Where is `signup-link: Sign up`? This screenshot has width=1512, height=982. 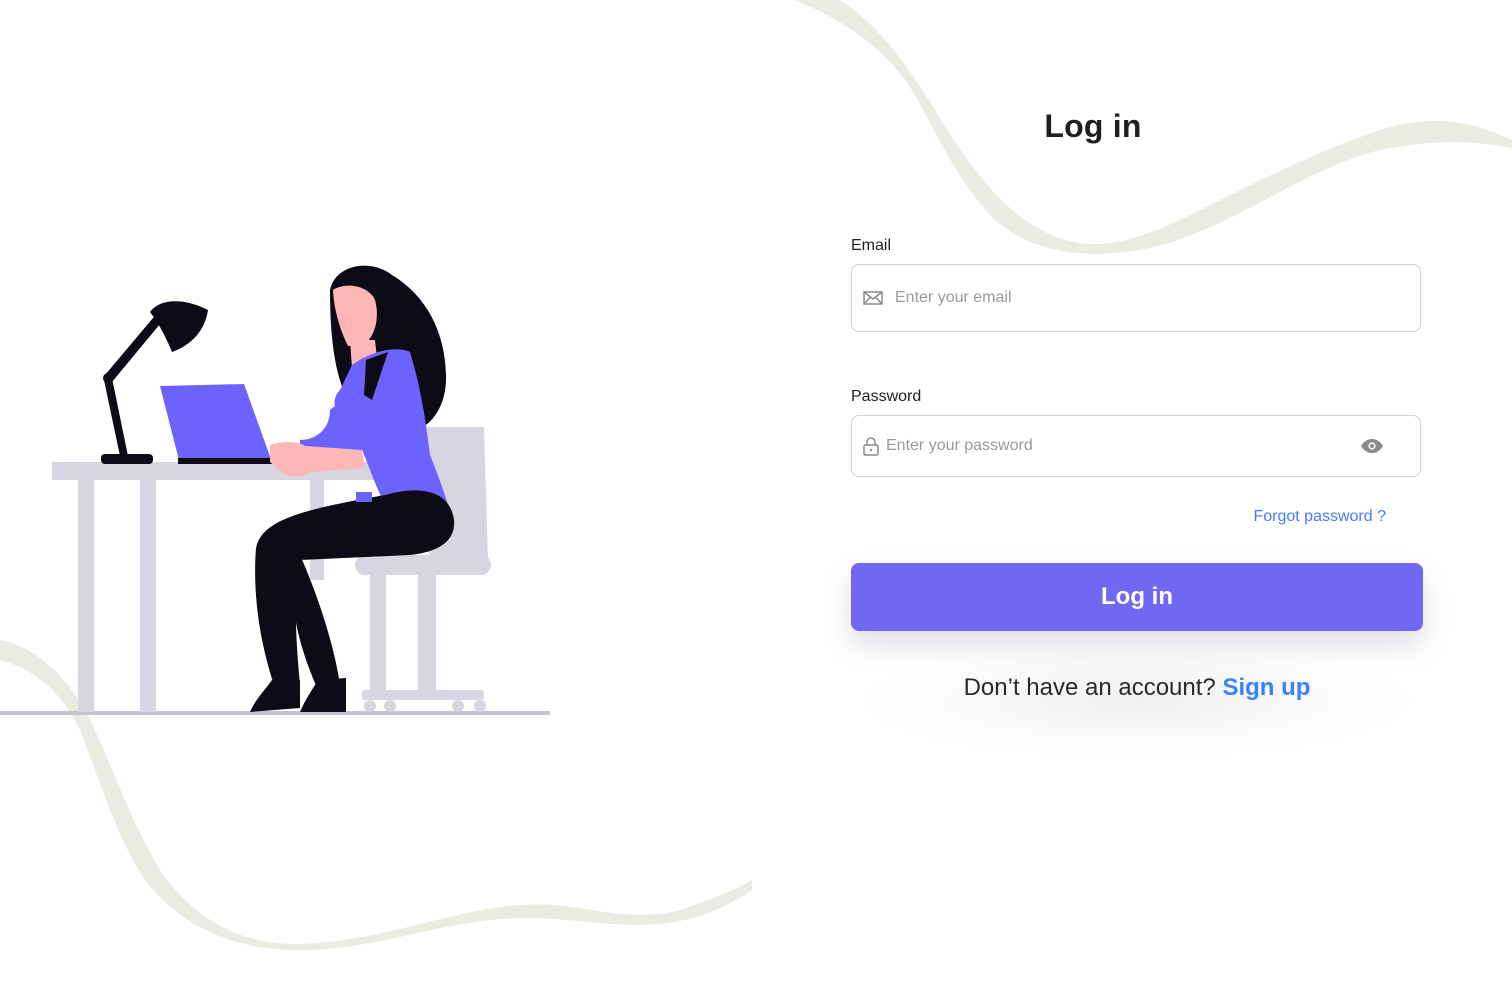
signup-link: Sign up is located at coordinates (1266, 687).